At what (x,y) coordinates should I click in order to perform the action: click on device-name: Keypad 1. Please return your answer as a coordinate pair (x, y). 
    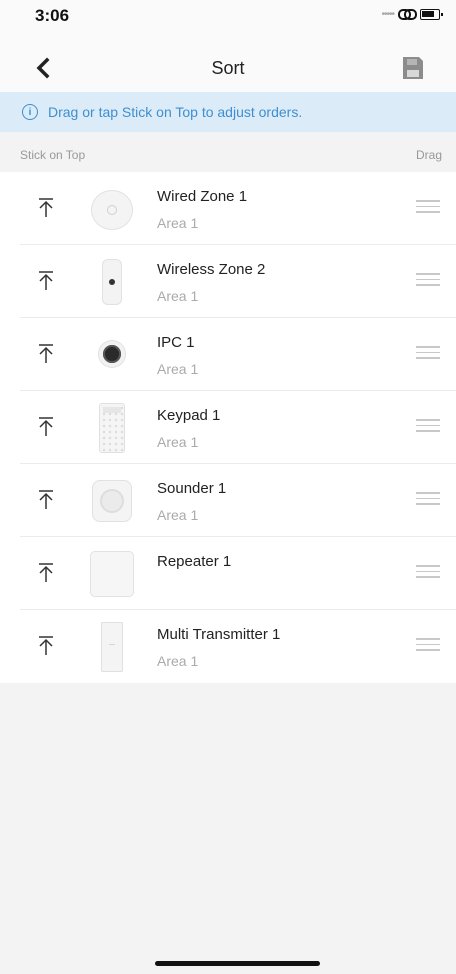
    Looking at the image, I should click on (189, 415).